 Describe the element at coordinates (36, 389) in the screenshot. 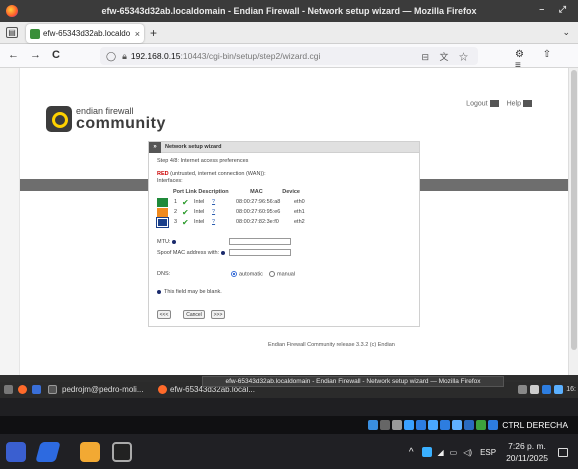

I see `files-icon` at that location.